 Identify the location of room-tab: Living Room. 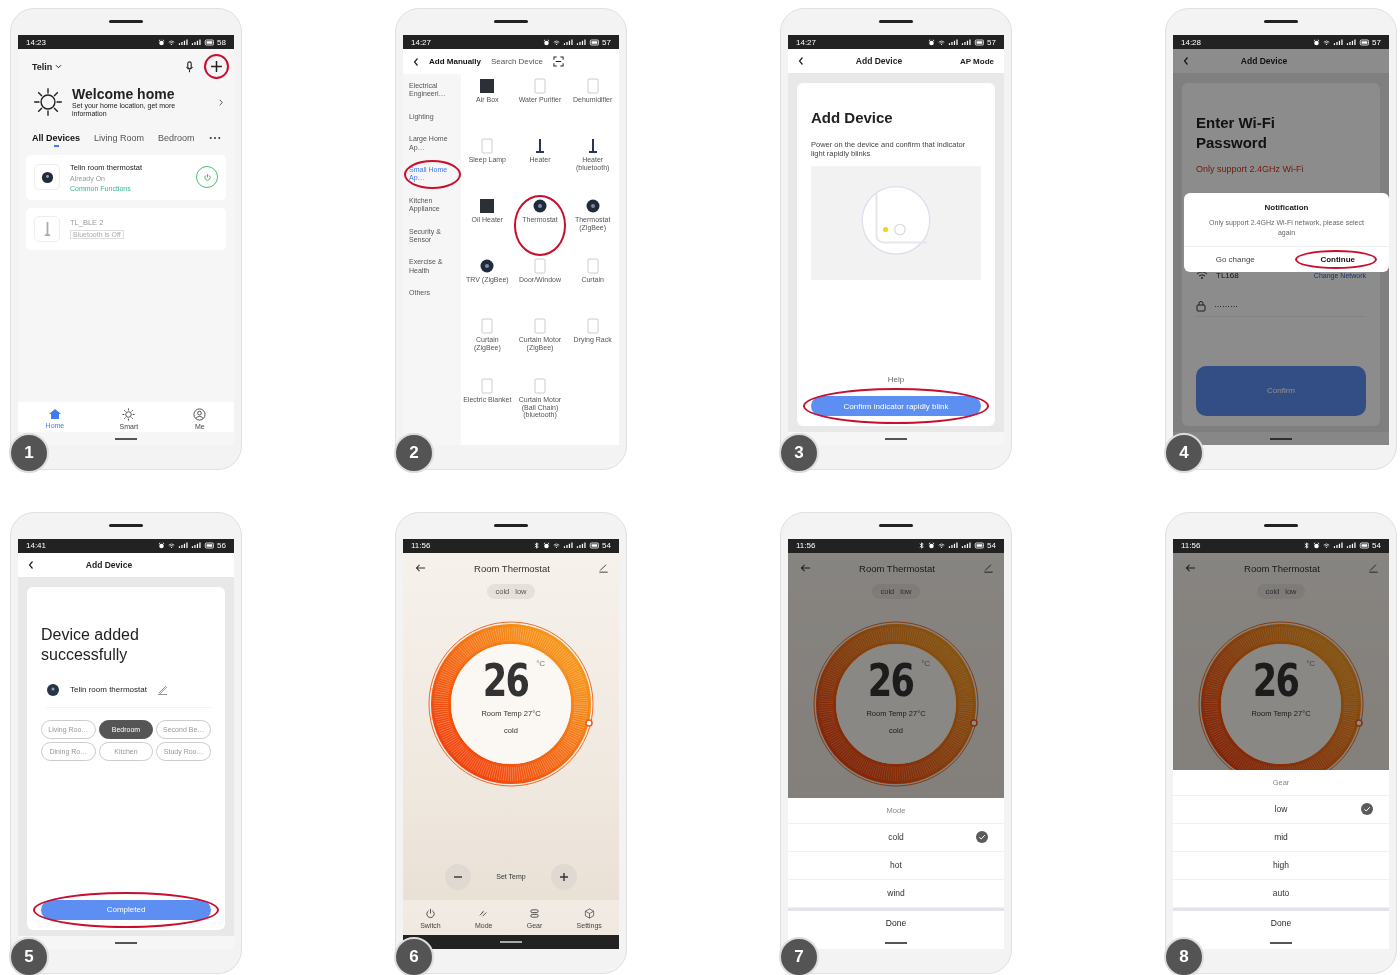
(119, 137).